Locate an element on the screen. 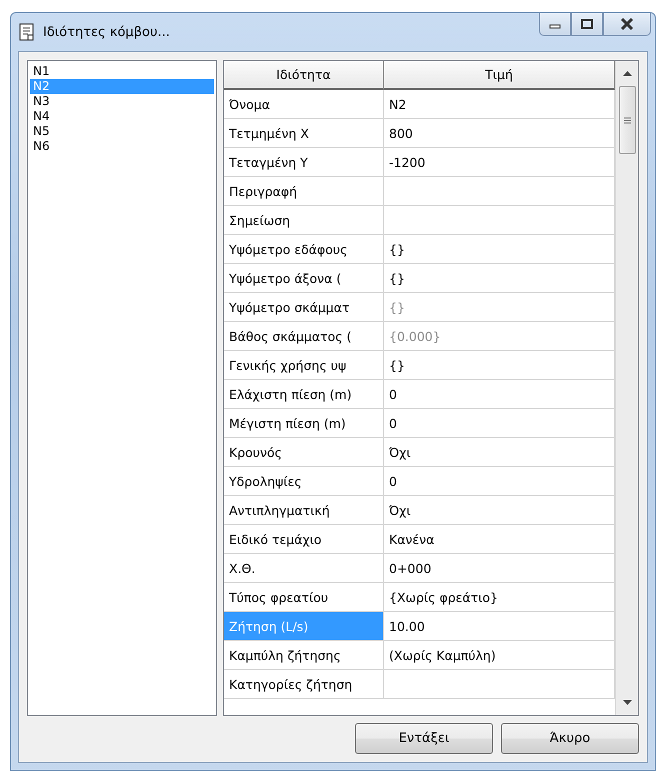 This screenshot has width=656, height=771. value-cell: N2 is located at coordinates (499, 104).